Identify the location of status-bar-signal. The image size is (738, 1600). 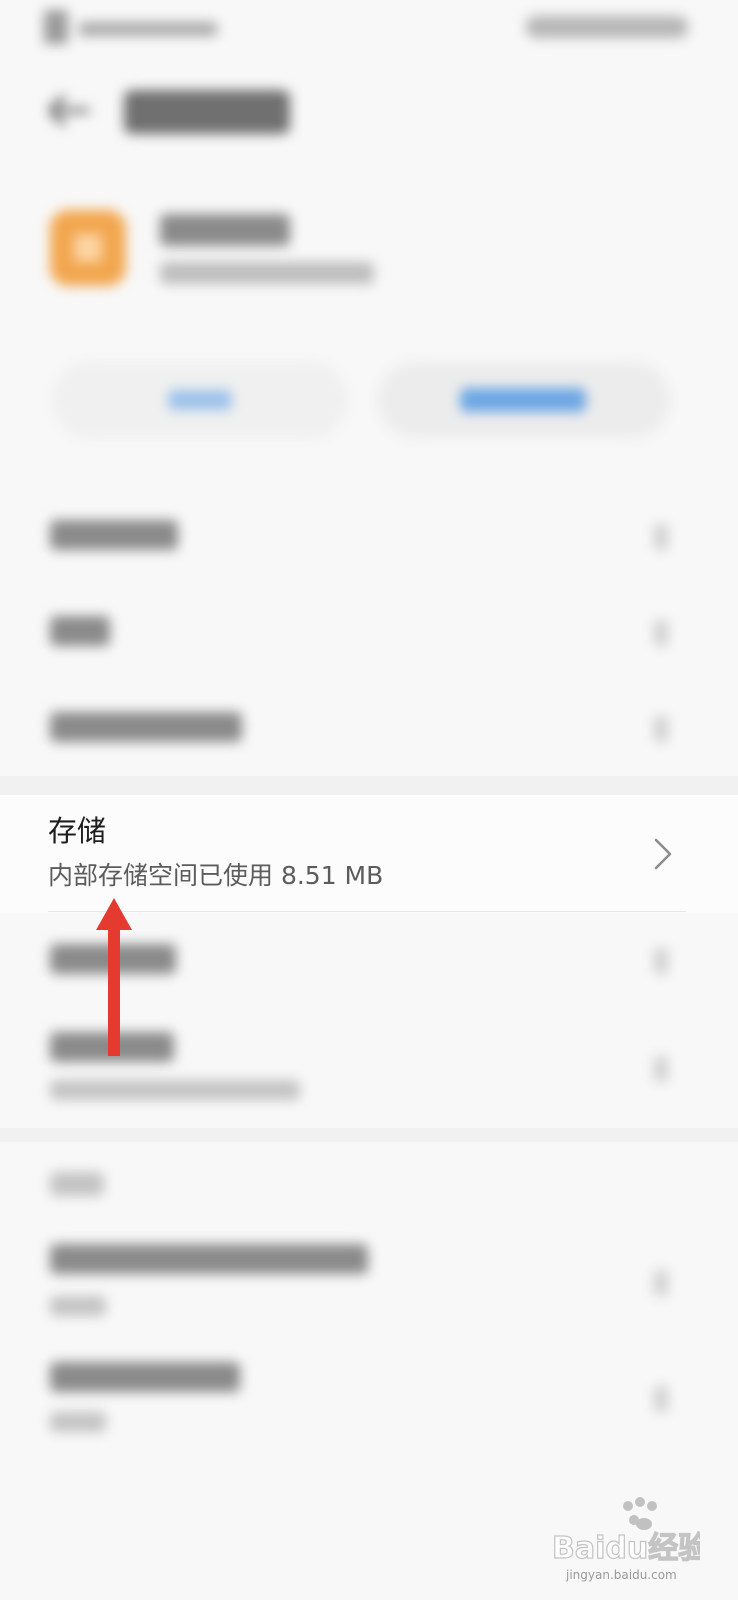
(134, 27).